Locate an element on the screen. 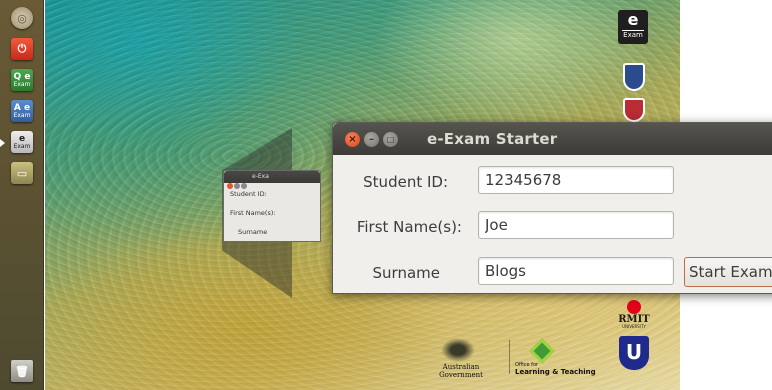 This screenshot has height=390, width=772. e-exam-launcher-icon: e Exam is located at coordinates (22, 142).